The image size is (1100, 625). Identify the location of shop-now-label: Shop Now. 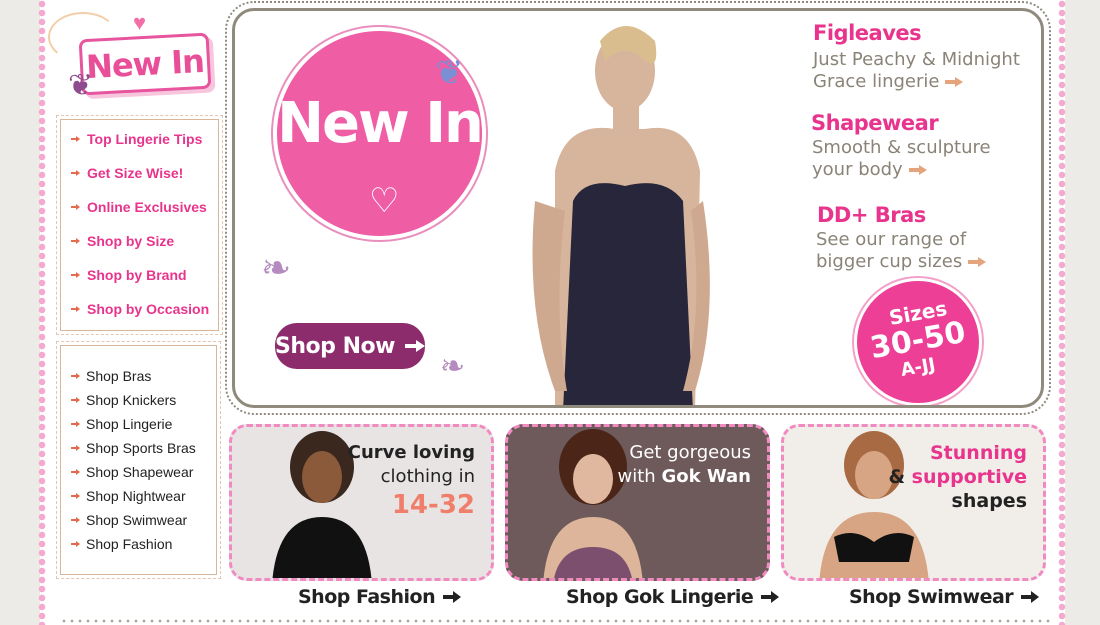
(335, 346).